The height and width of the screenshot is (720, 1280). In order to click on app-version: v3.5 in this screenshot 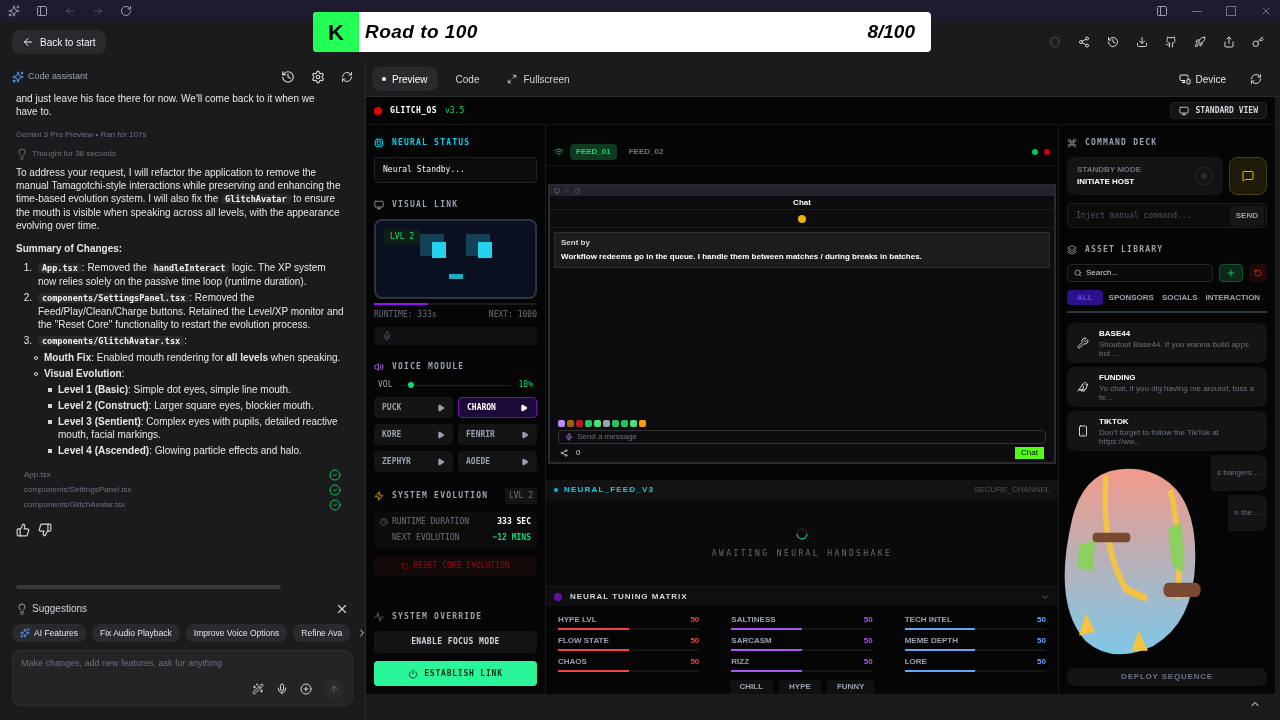, I will do `click(454, 110)`.